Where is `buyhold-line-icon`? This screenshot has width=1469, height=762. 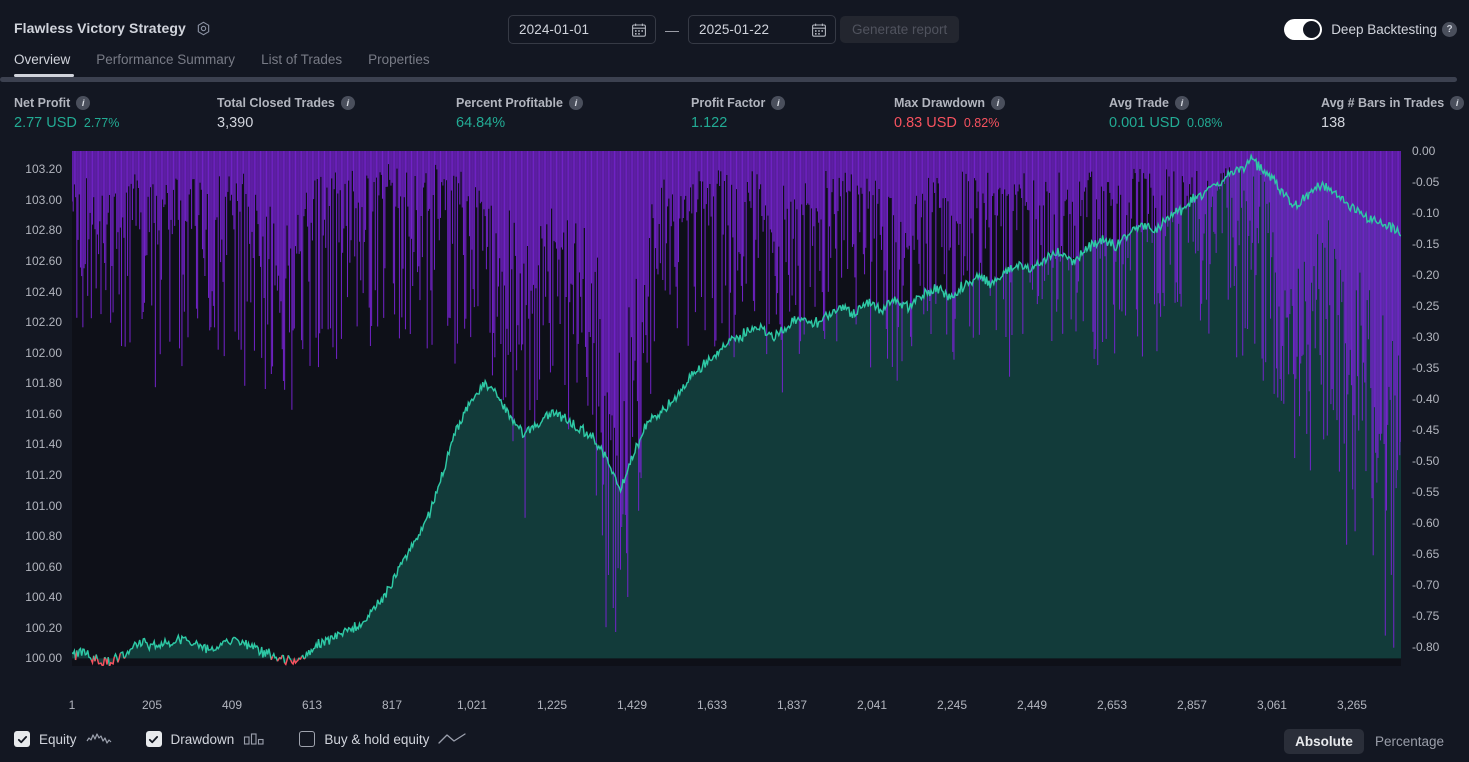 buyhold-line-icon is located at coordinates (452, 739).